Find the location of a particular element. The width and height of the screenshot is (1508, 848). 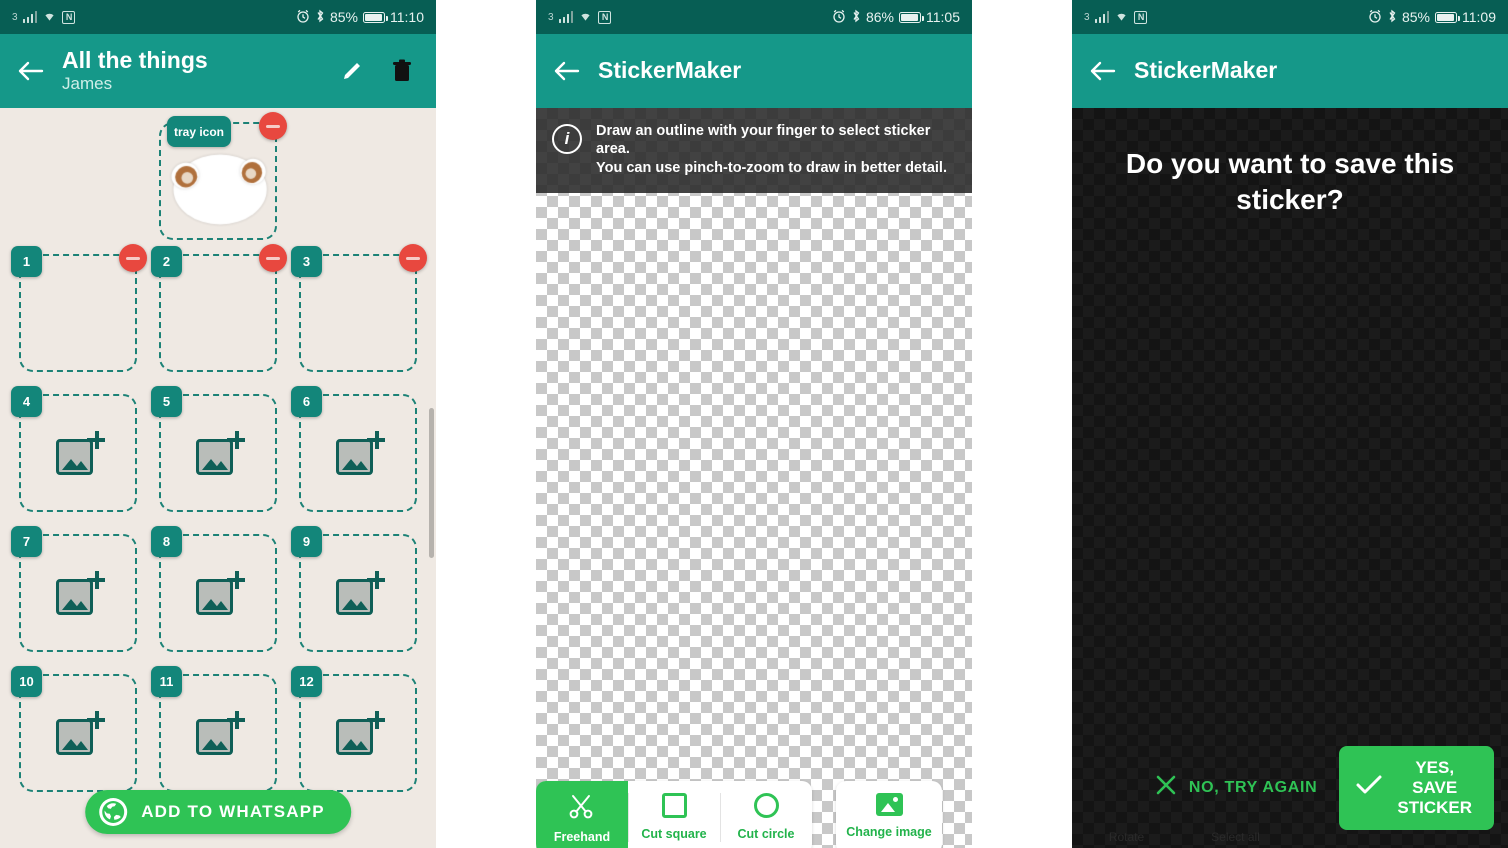

dimmed-hint-rotate: Rotate is located at coordinates (1126, 837).